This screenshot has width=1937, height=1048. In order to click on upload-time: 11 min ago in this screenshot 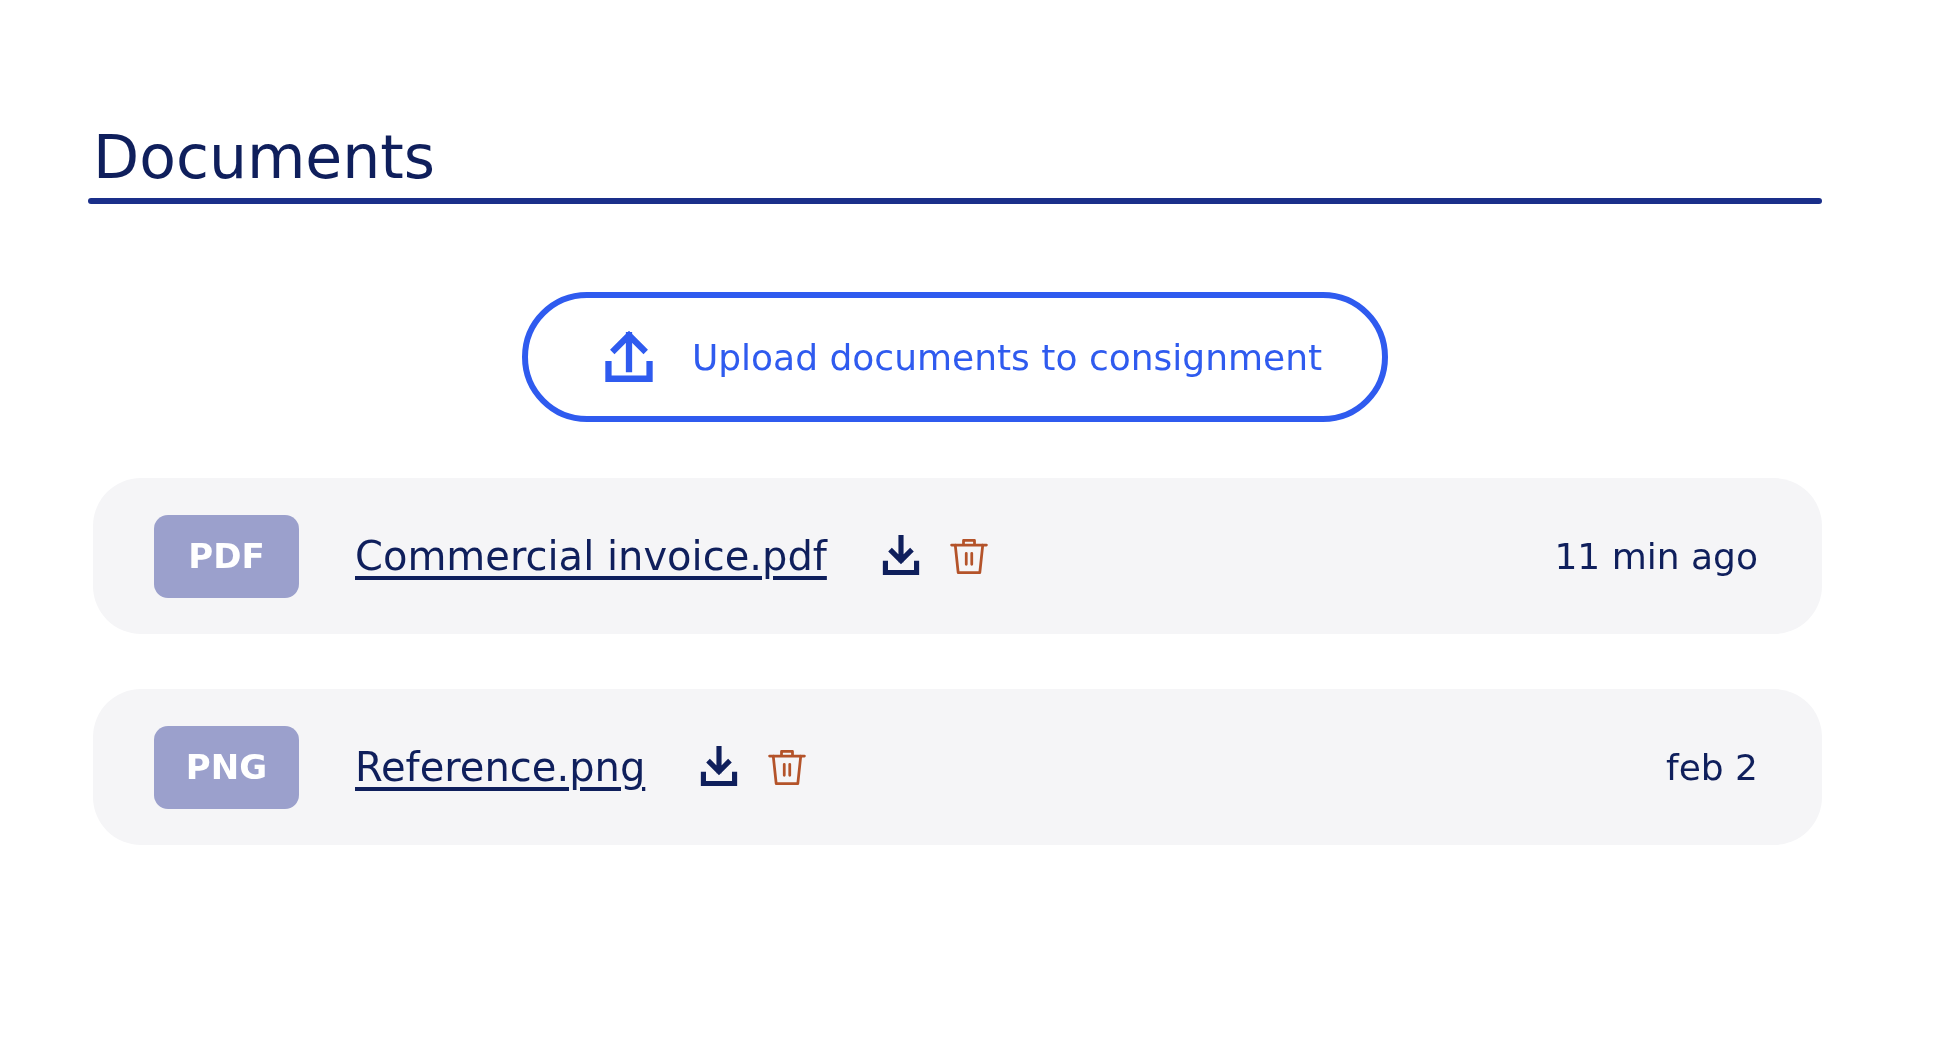, I will do `click(1656, 556)`.